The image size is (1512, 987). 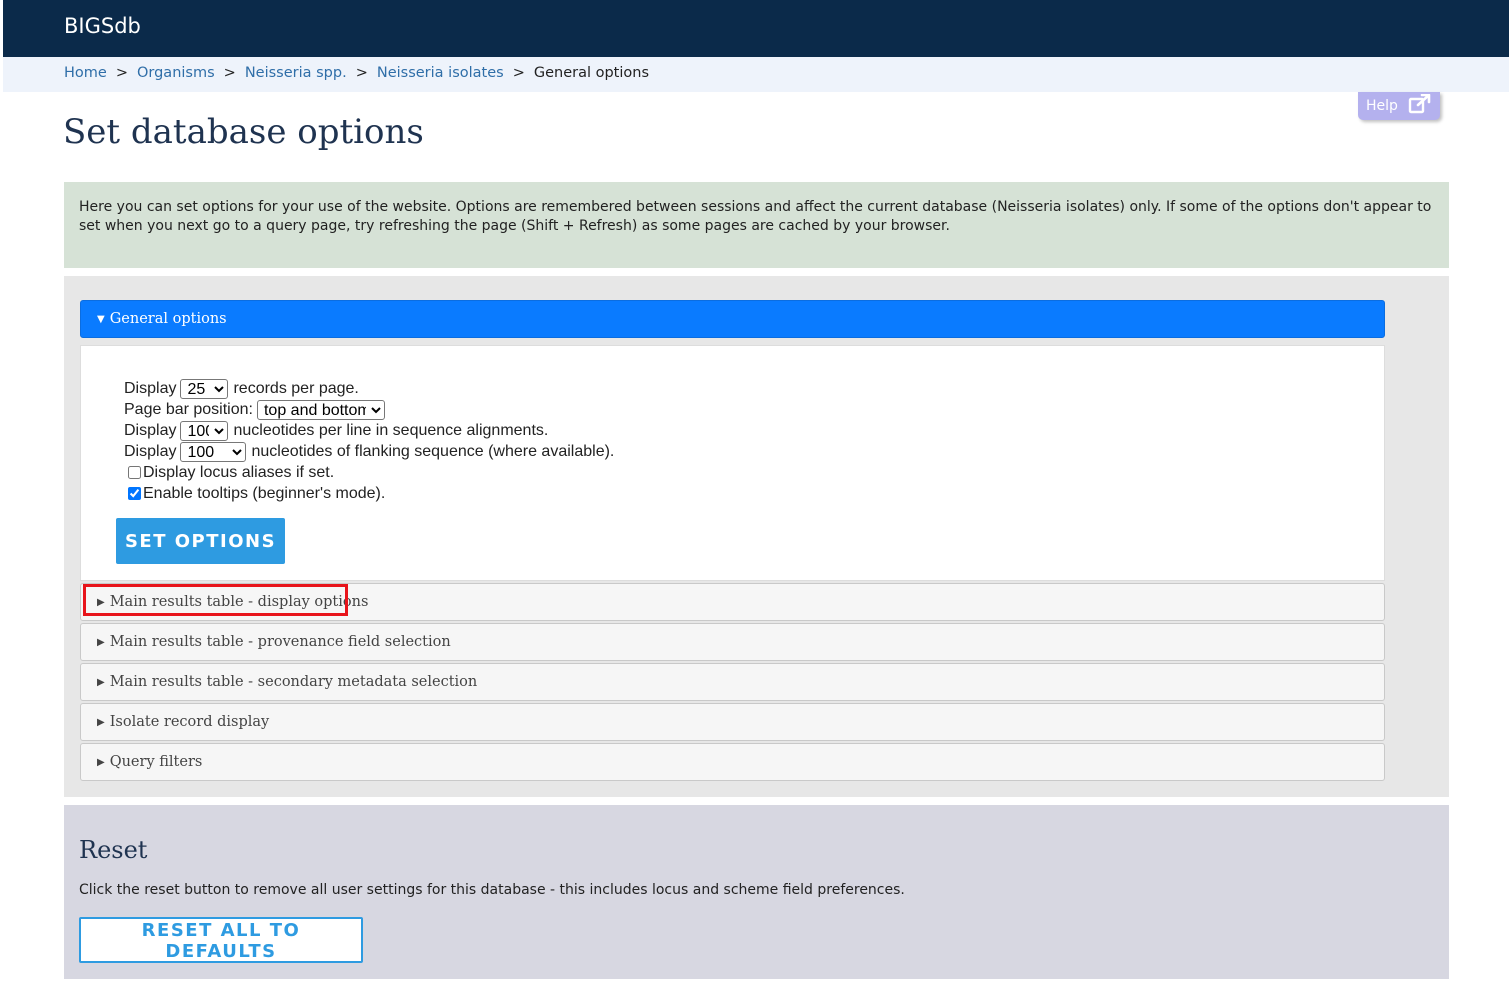 I want to click on tooltips-label: Enable tooltips (beginner's mode)., so click(x=264, y=493).